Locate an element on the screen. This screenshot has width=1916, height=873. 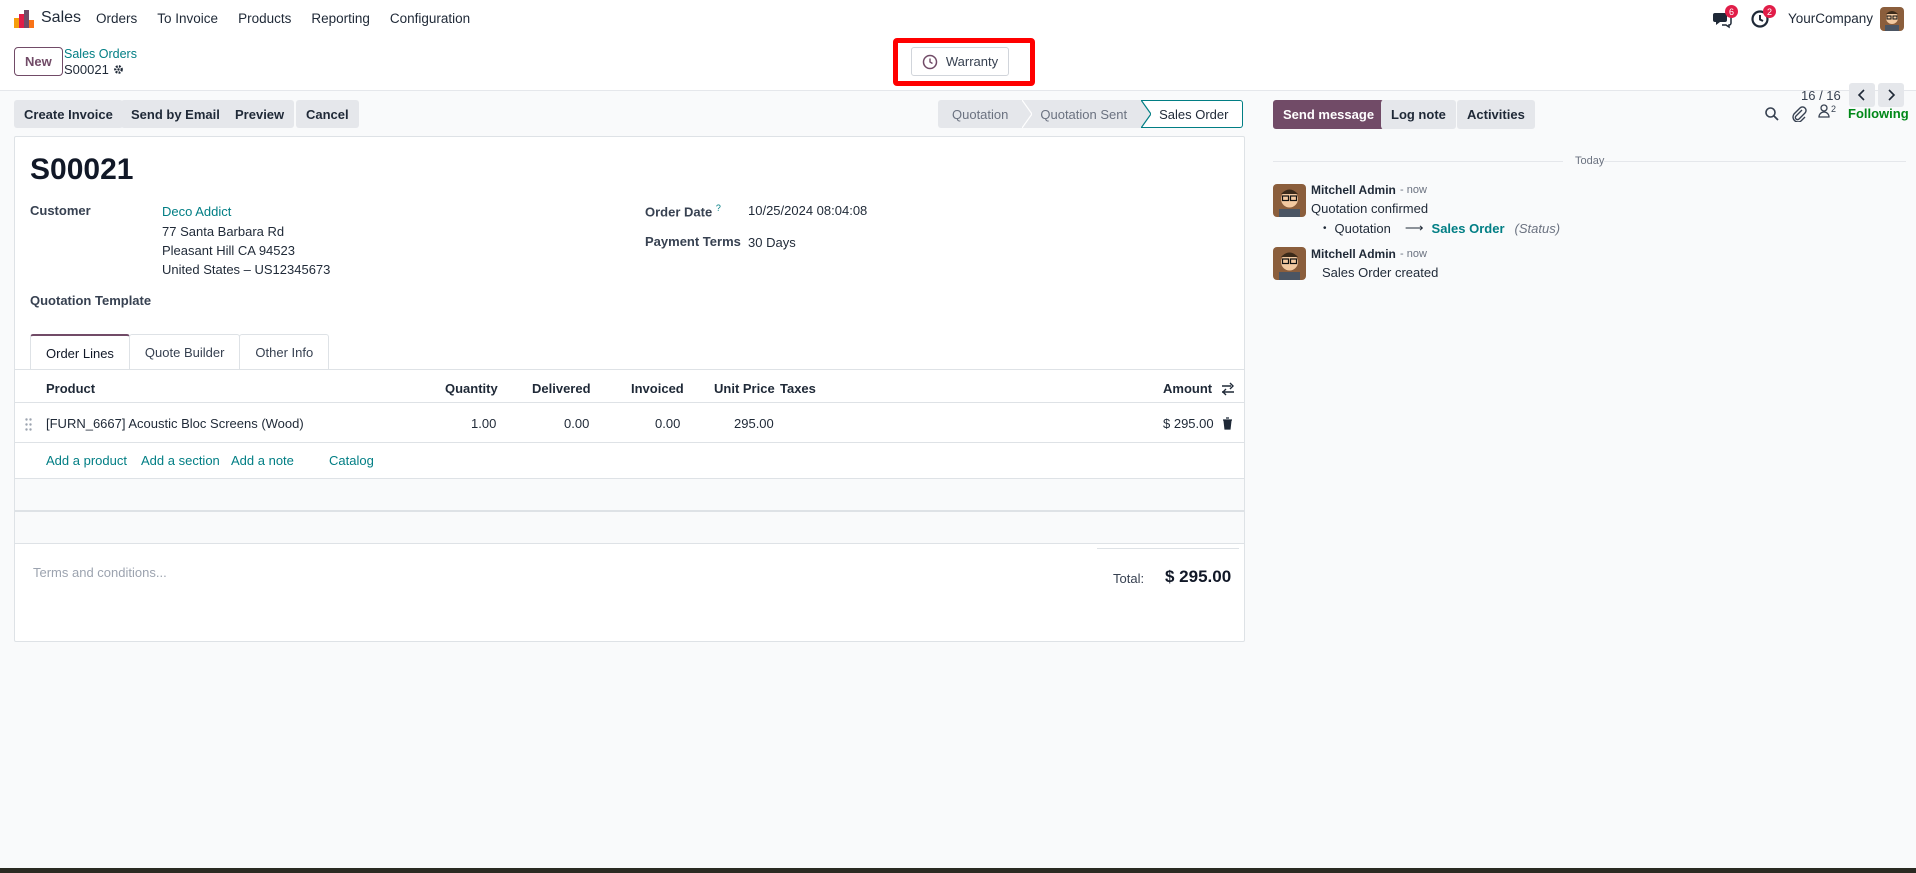
add-product-link: Add a product is located at coordinates (86, 460).